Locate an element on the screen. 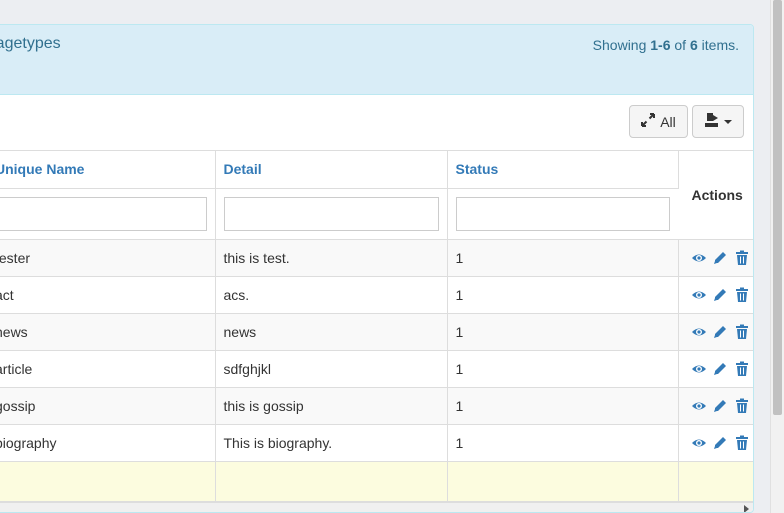 The width and height of the screenshot is (784, 513). filter-cell-detail is located at coordinates (331, 214).